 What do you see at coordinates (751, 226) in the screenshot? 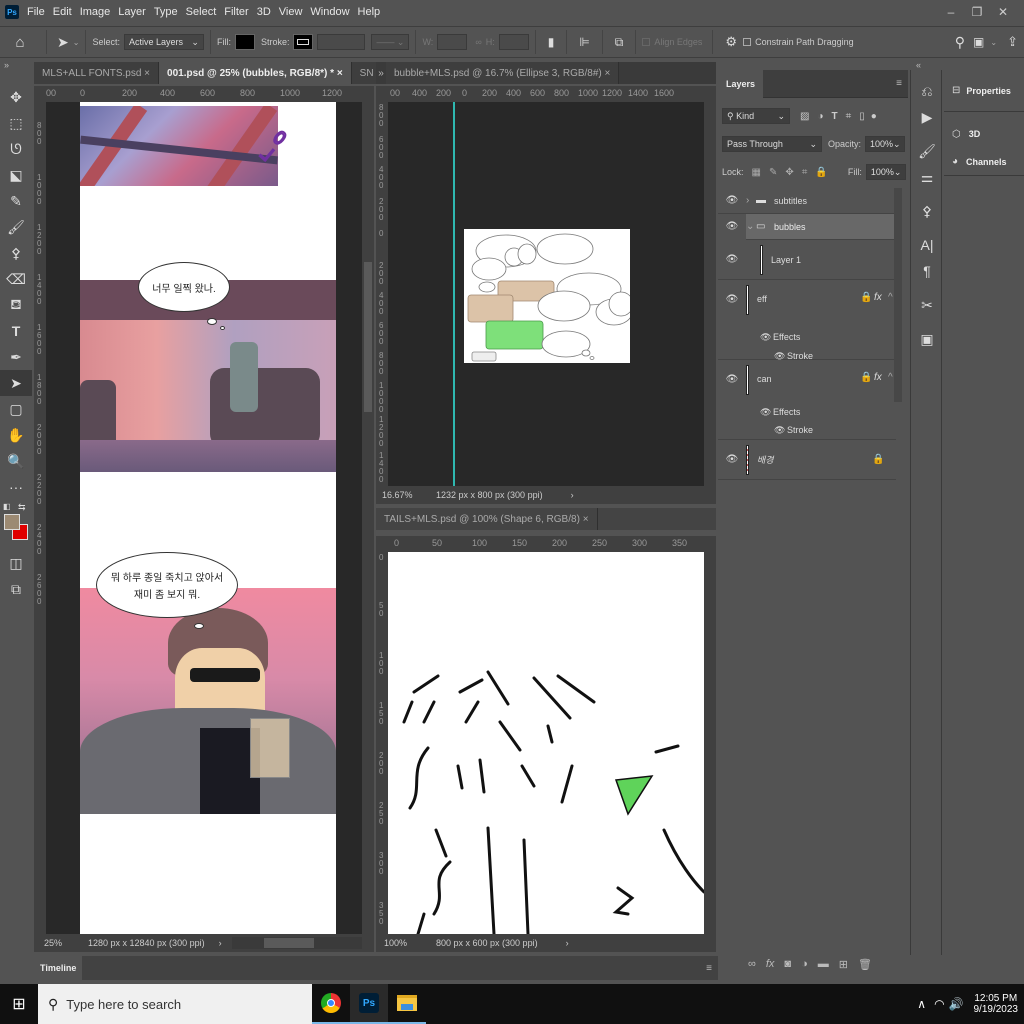
I see `collapse-chevron-icon: ⌄` at bounding box center [751, 226].